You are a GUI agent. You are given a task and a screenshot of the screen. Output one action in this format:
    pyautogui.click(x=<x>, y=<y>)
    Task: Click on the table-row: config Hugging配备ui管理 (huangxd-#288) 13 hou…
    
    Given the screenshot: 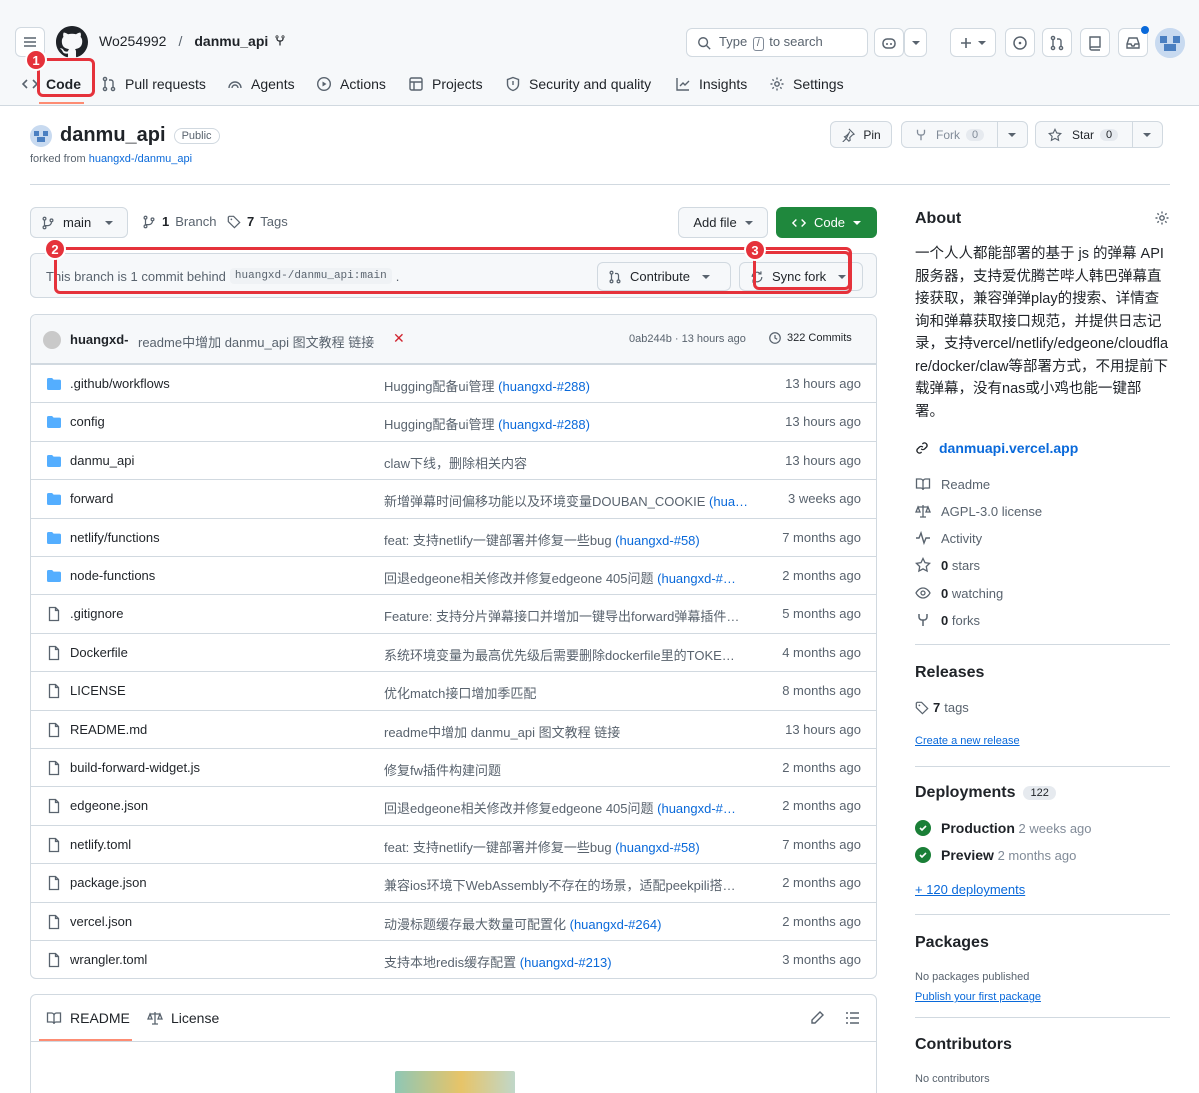 What is the action you would take?
    pyautogui.click(x=453, y=421)
    